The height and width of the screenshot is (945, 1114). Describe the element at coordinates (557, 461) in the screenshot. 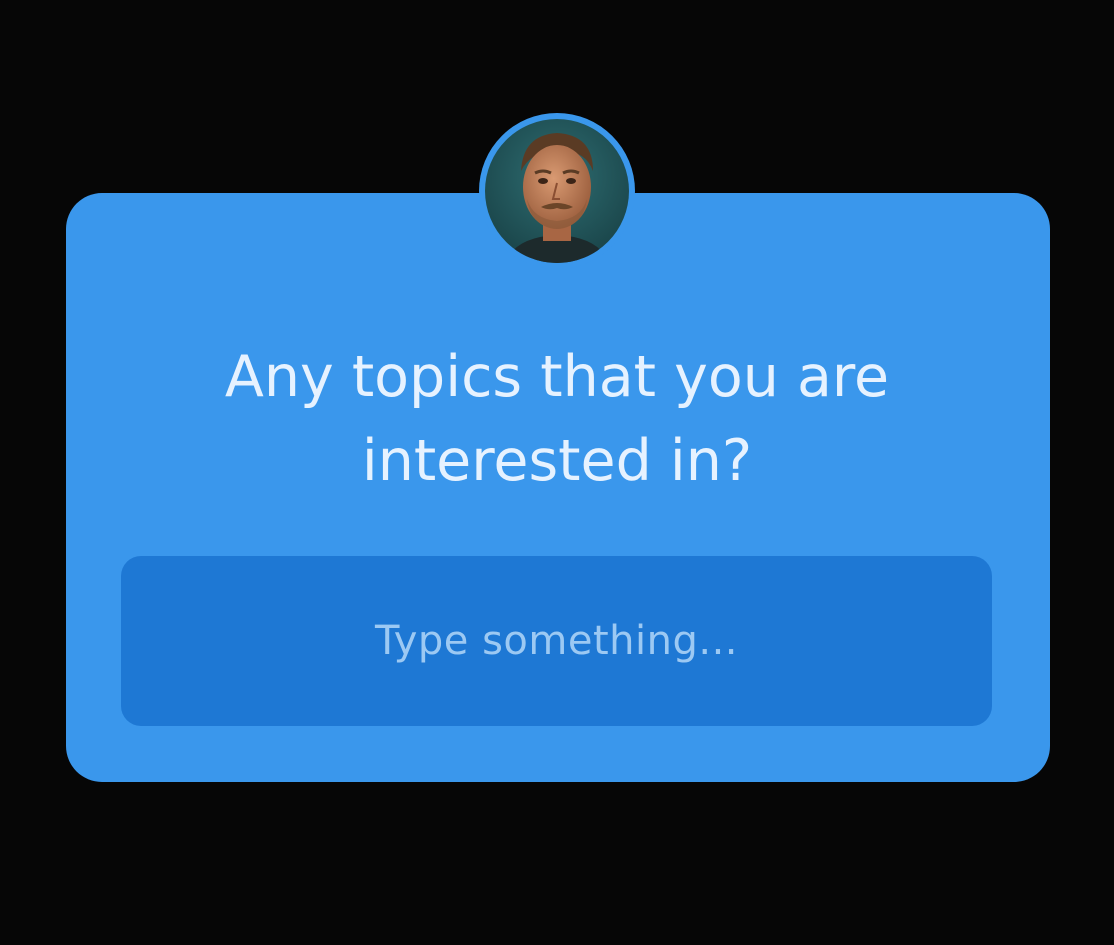

I see `question-line-2: interested in?` at that location.